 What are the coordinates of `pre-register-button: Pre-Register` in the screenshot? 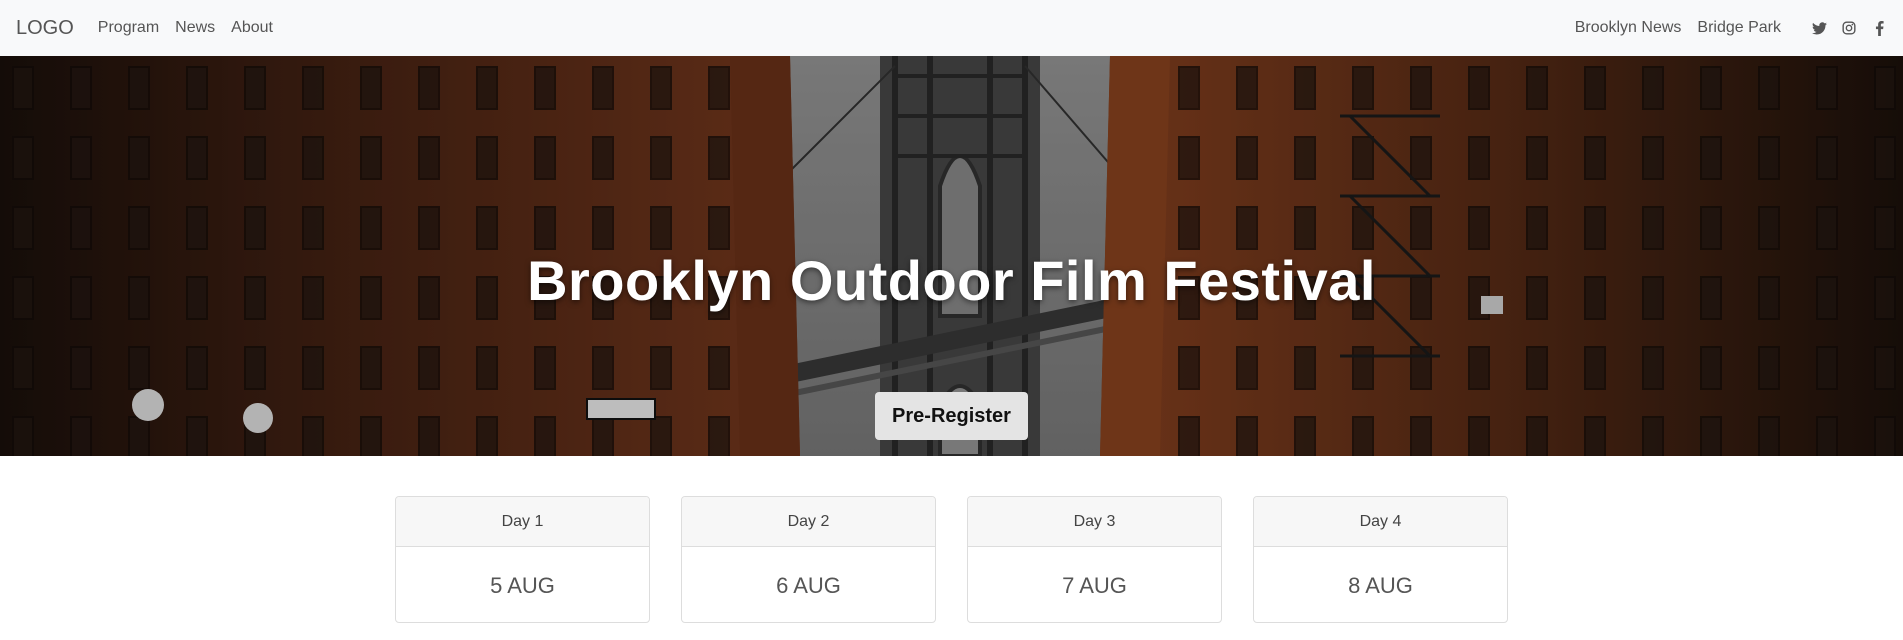 It's located at (951, 416).